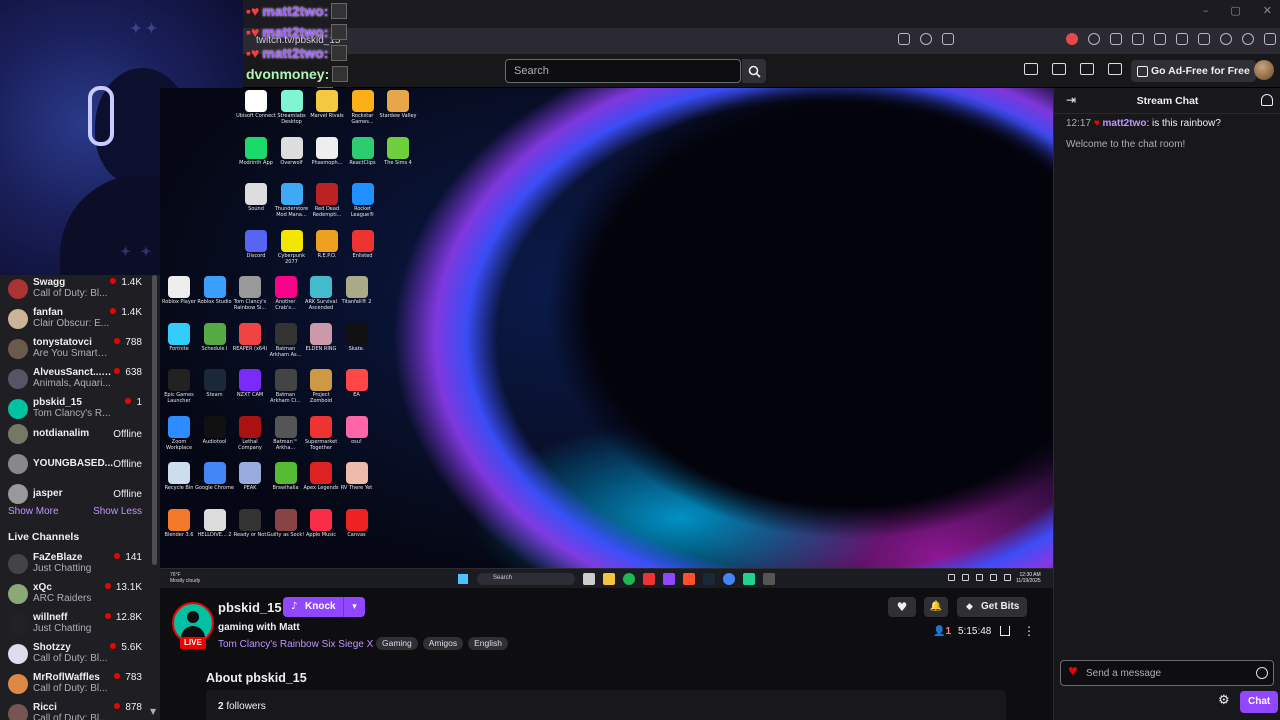 The image size is (1280, 720). Describe the element at coordinates (443, 643) in the screenshot. I see `stream-tag: Amigos` at that location.